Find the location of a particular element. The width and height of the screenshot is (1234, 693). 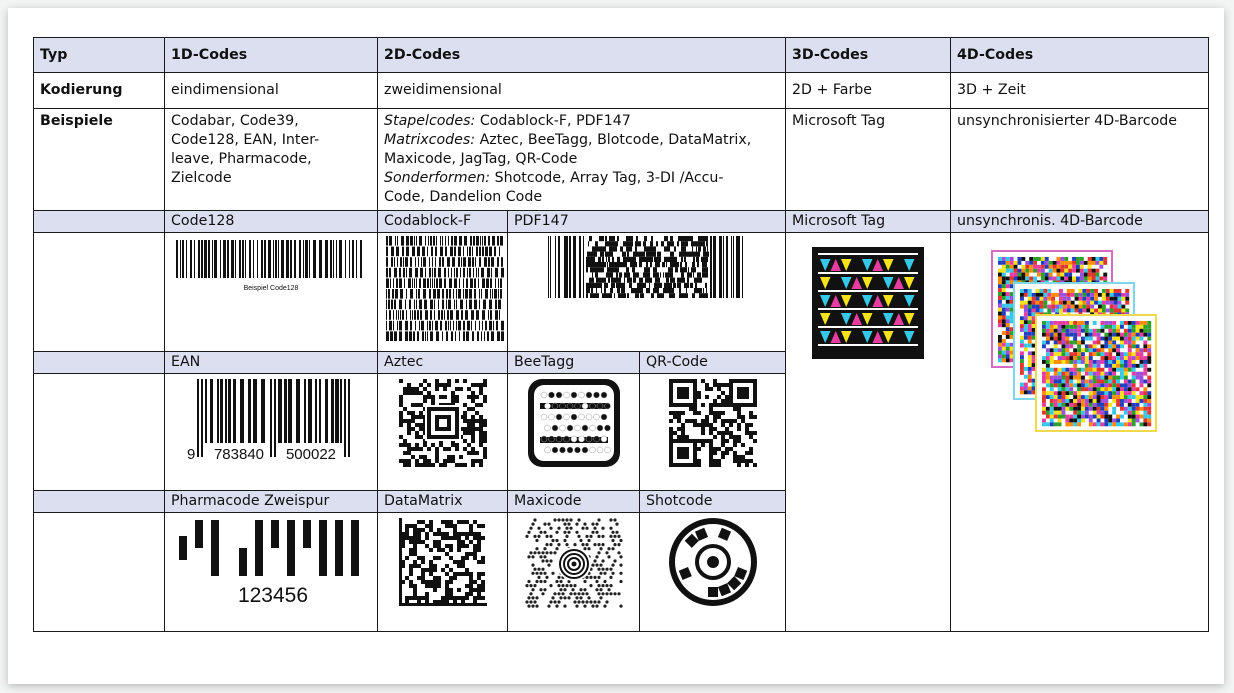

empty-label-cell is located at coordinates (99, 362).